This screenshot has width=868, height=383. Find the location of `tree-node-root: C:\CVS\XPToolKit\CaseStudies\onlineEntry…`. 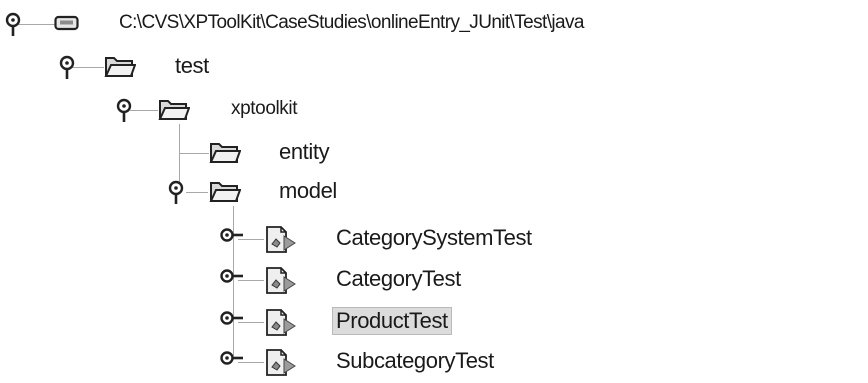

tree-node-root: C:\CVS\XPToolKit\CaseStudies\onlineEntry… is located at coordinates (434, 23).